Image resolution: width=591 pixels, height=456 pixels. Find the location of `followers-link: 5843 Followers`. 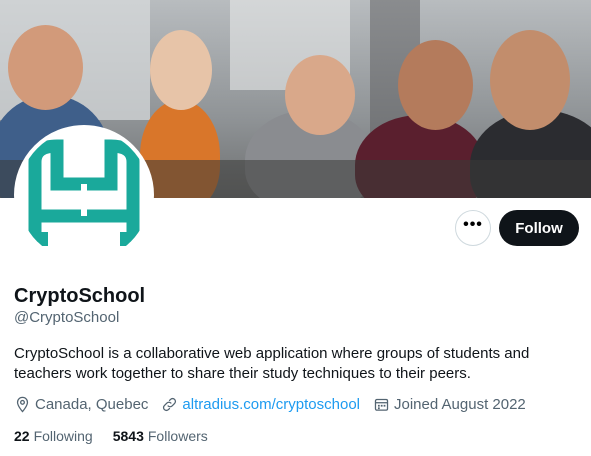

followers-link: 5843 Followers is located at coordinates (160, 436).